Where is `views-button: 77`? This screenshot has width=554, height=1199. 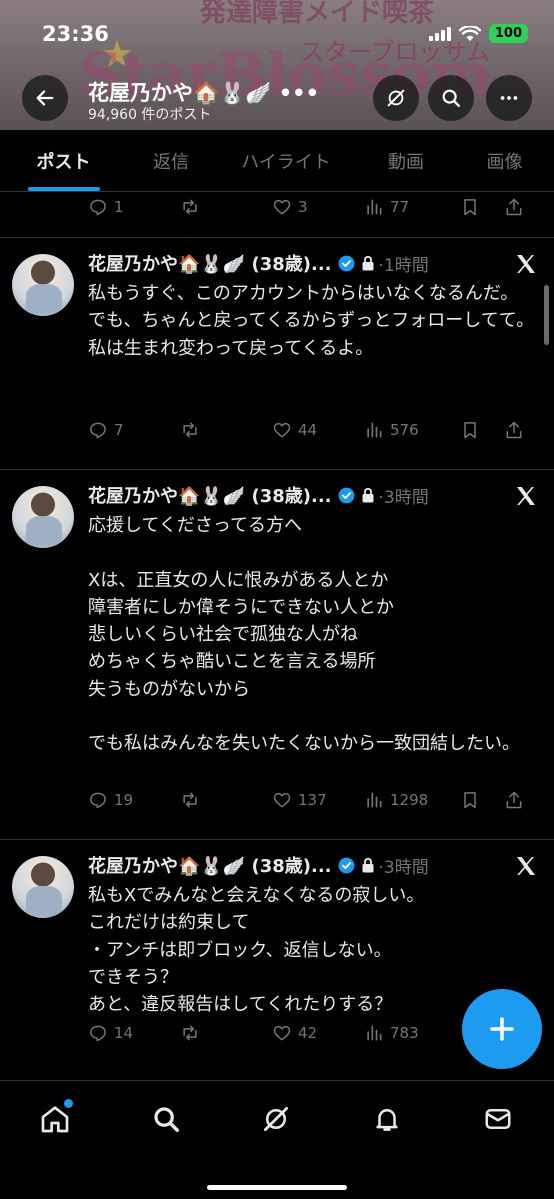 views-button: 77 is located at coordinates (412, 207).